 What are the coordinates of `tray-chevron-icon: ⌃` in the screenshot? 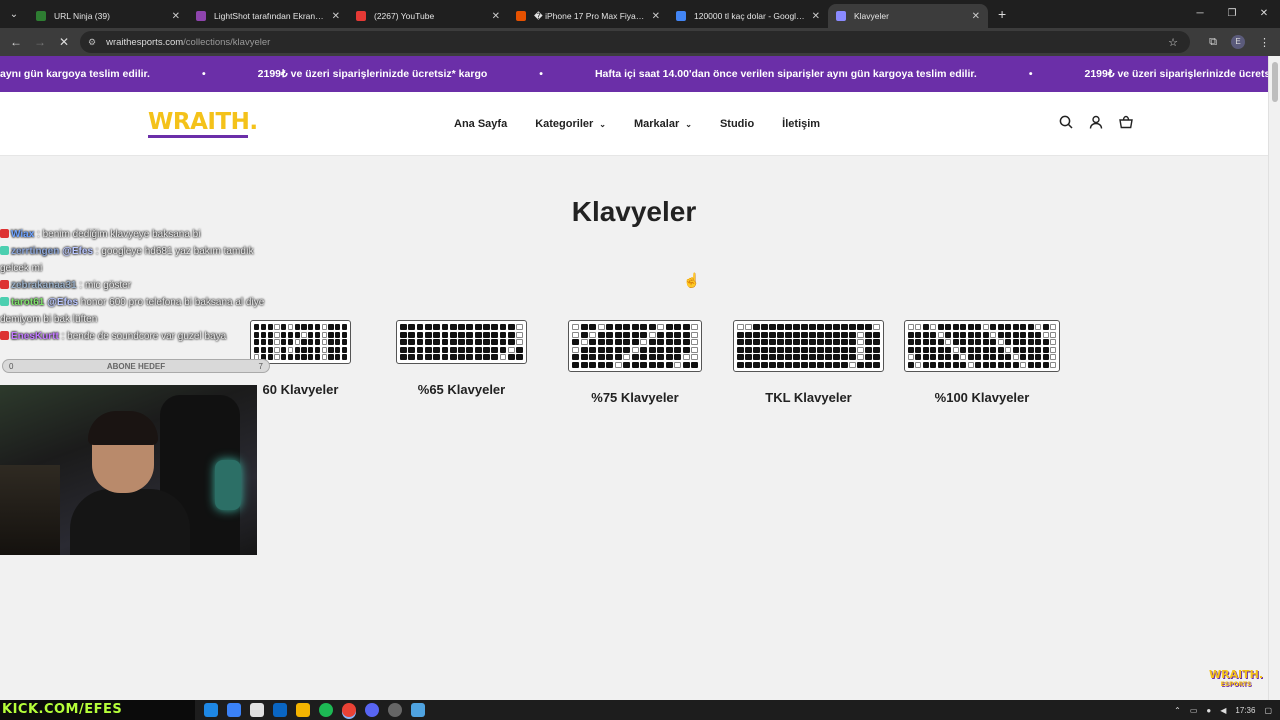 It's located at (1177, 710).